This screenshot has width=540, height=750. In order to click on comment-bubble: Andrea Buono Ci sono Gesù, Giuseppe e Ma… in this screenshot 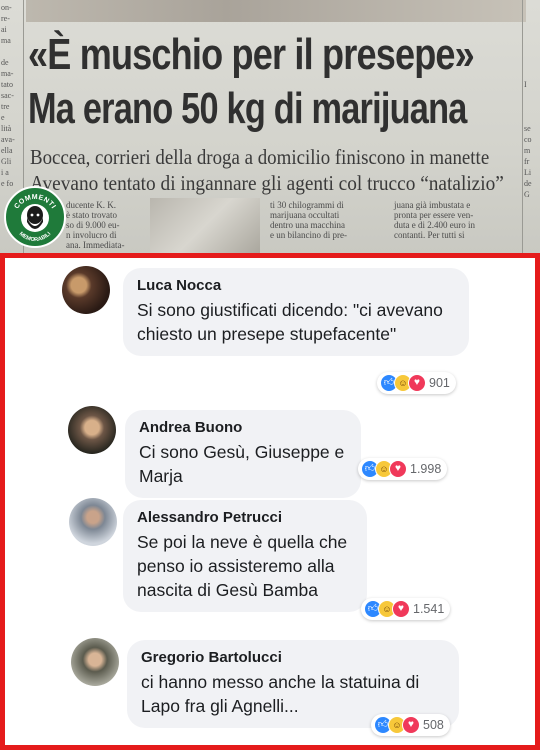, I will do `click(243, 454)`.